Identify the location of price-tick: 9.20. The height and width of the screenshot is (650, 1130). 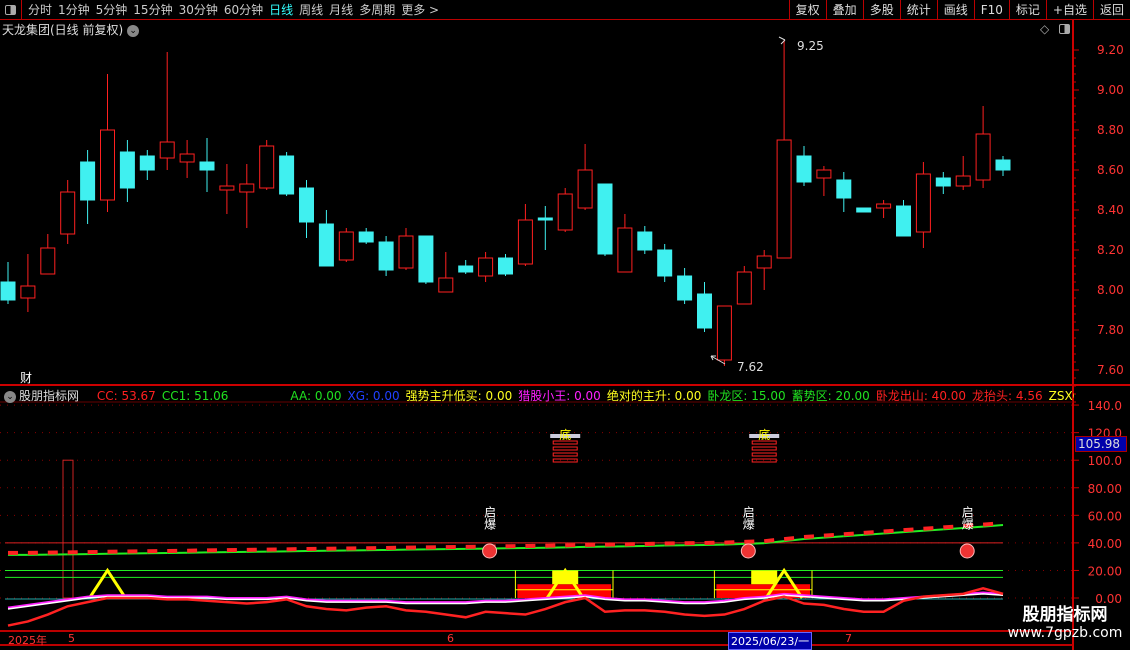
(1110, 50).